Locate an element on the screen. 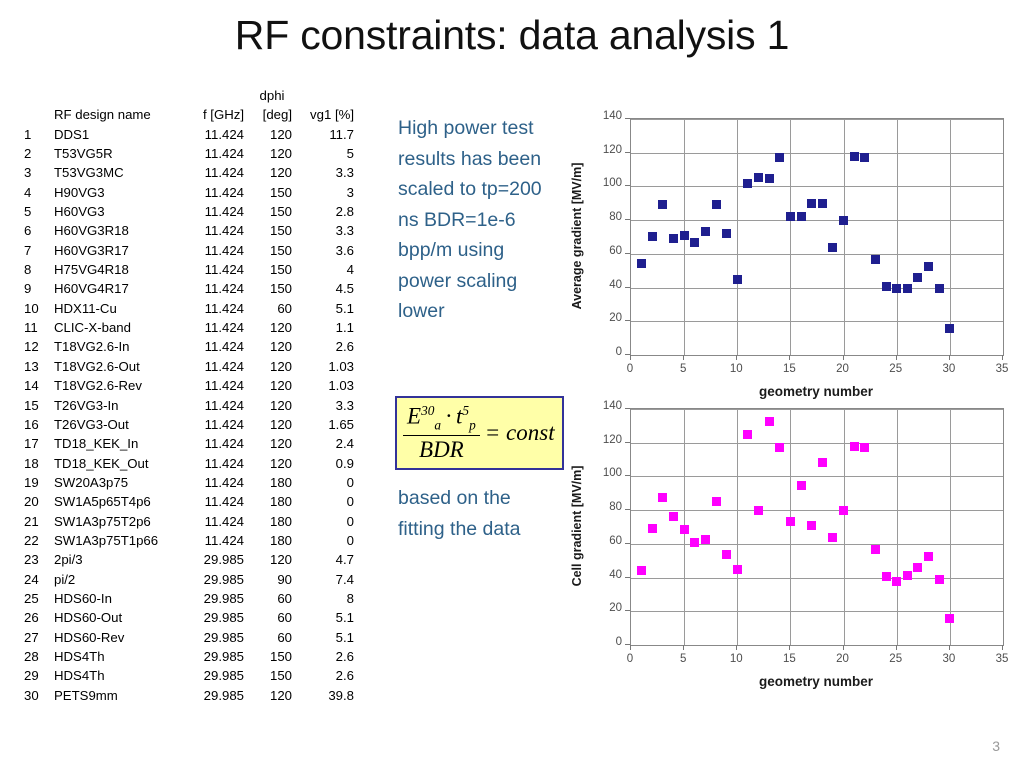 This screenshot has height=768, width=1024. cell-index: 6 is located at coordinates (28, 231).